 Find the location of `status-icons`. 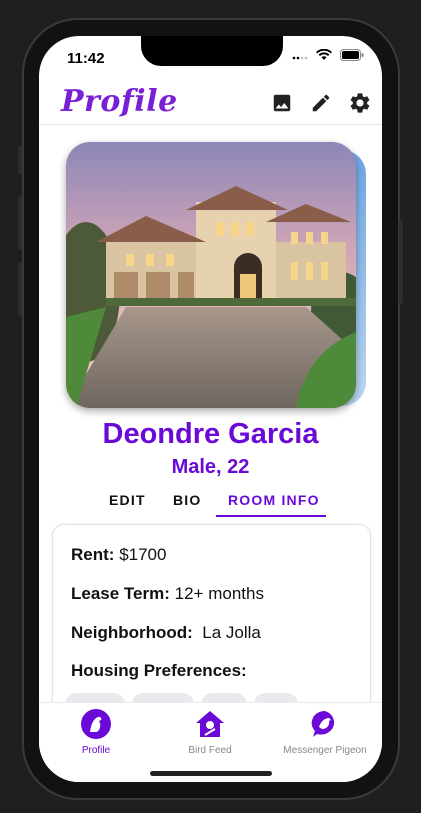

status-icons is located at coordinates (328, 55).